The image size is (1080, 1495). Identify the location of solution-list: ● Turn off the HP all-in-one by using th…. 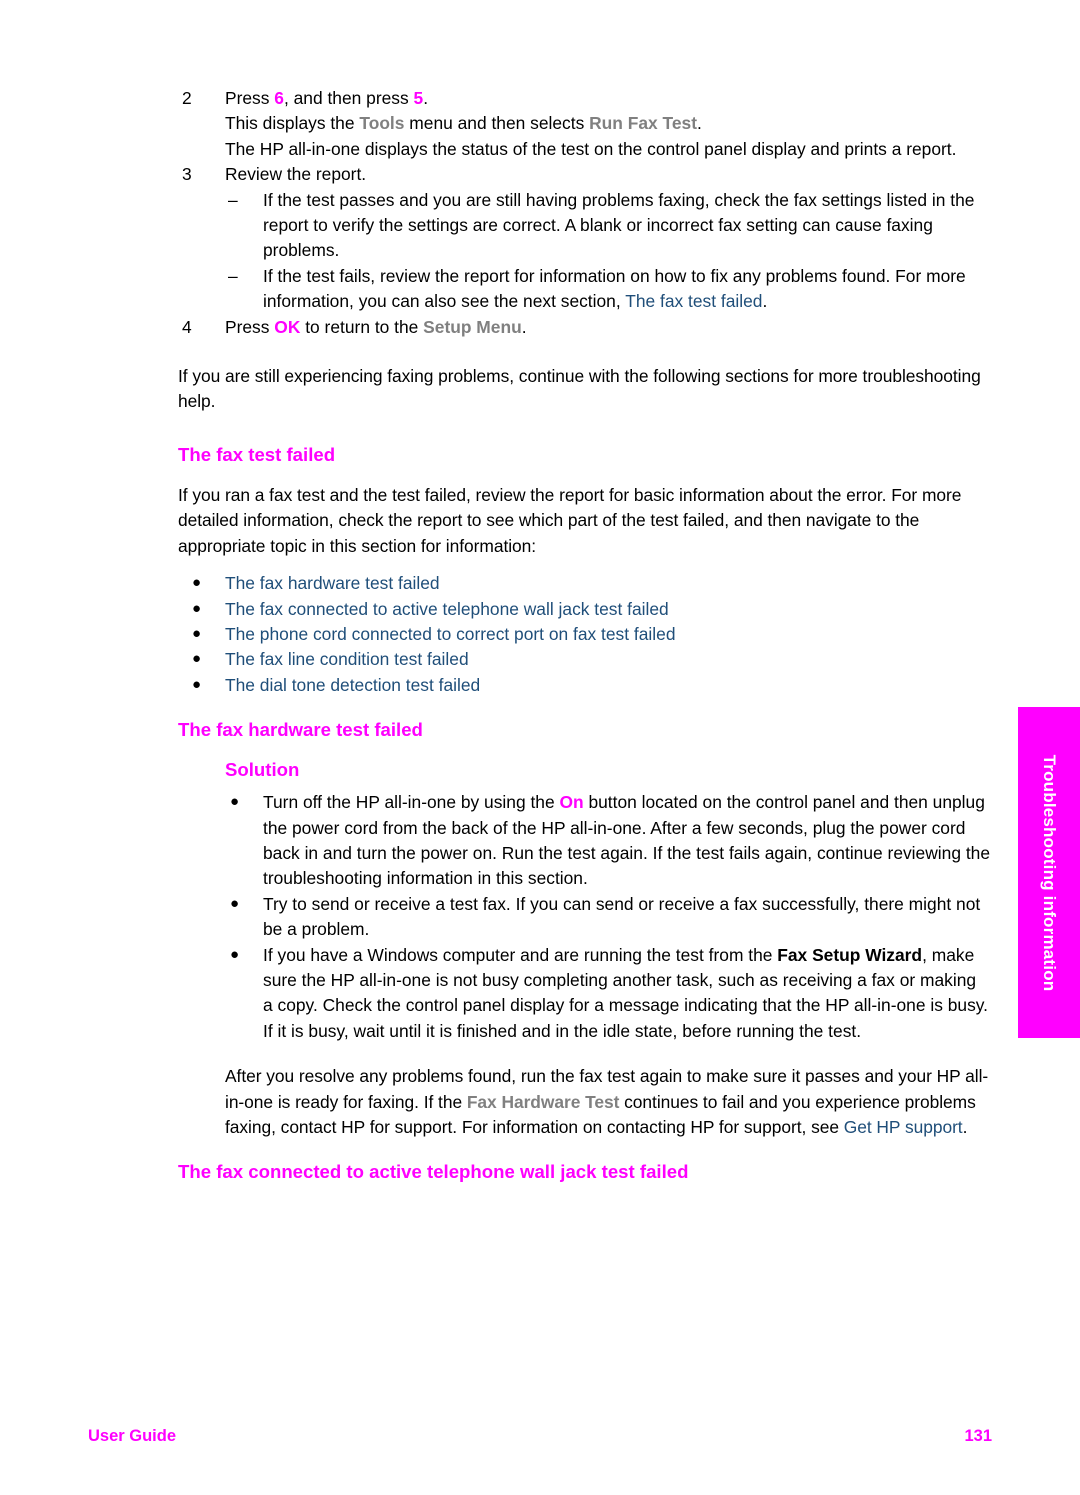
(584, 917).